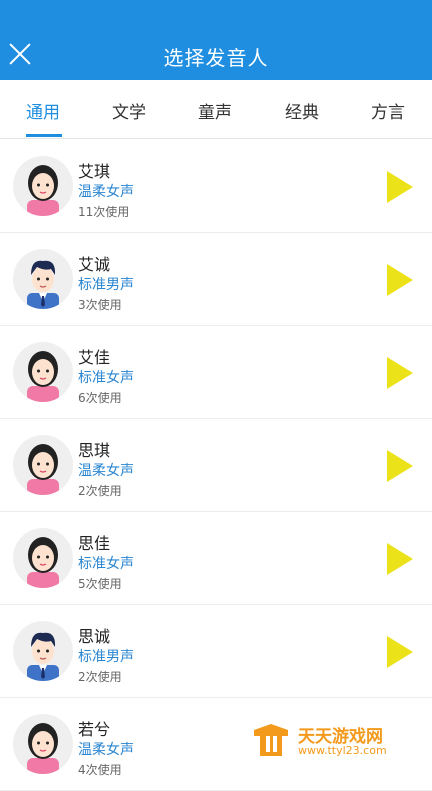 The image size is (432, 791). What do you see at coordinates (100, 305) in the screenshot?
I see `usage-count: 3次使用` at bounding box center [100, 305].